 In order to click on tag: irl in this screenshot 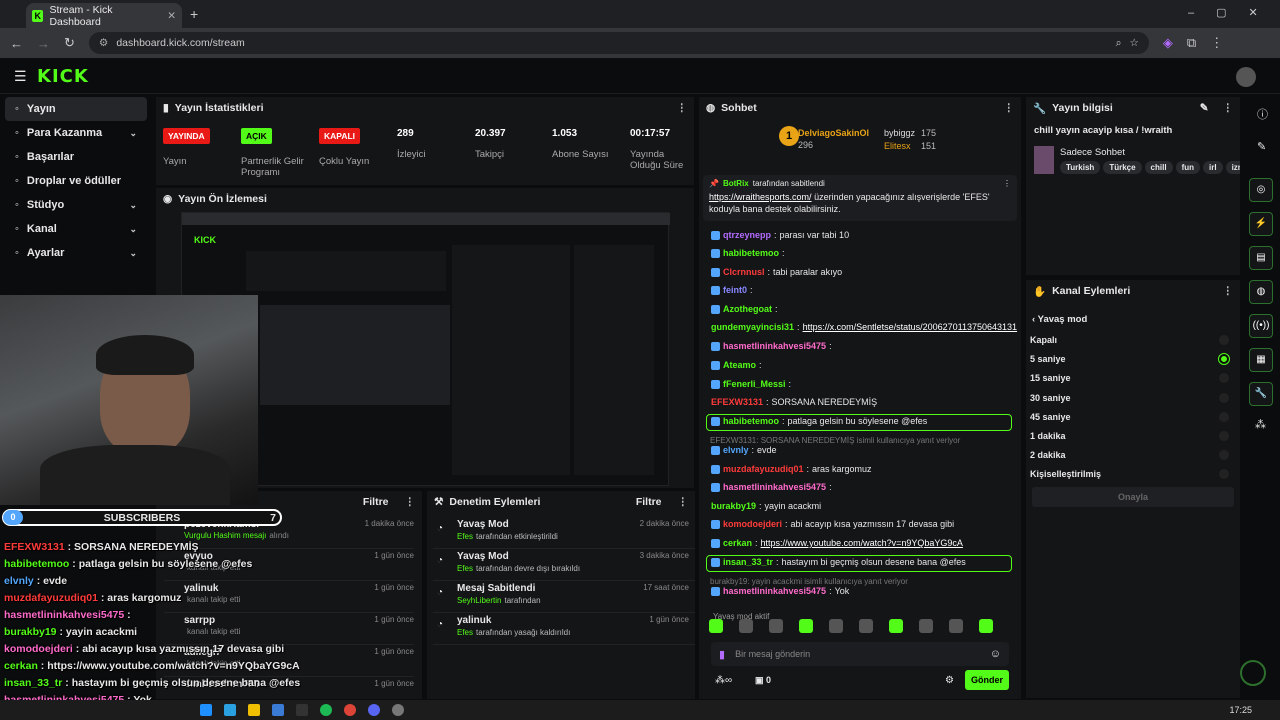, I will do `click(1213, 167)`.